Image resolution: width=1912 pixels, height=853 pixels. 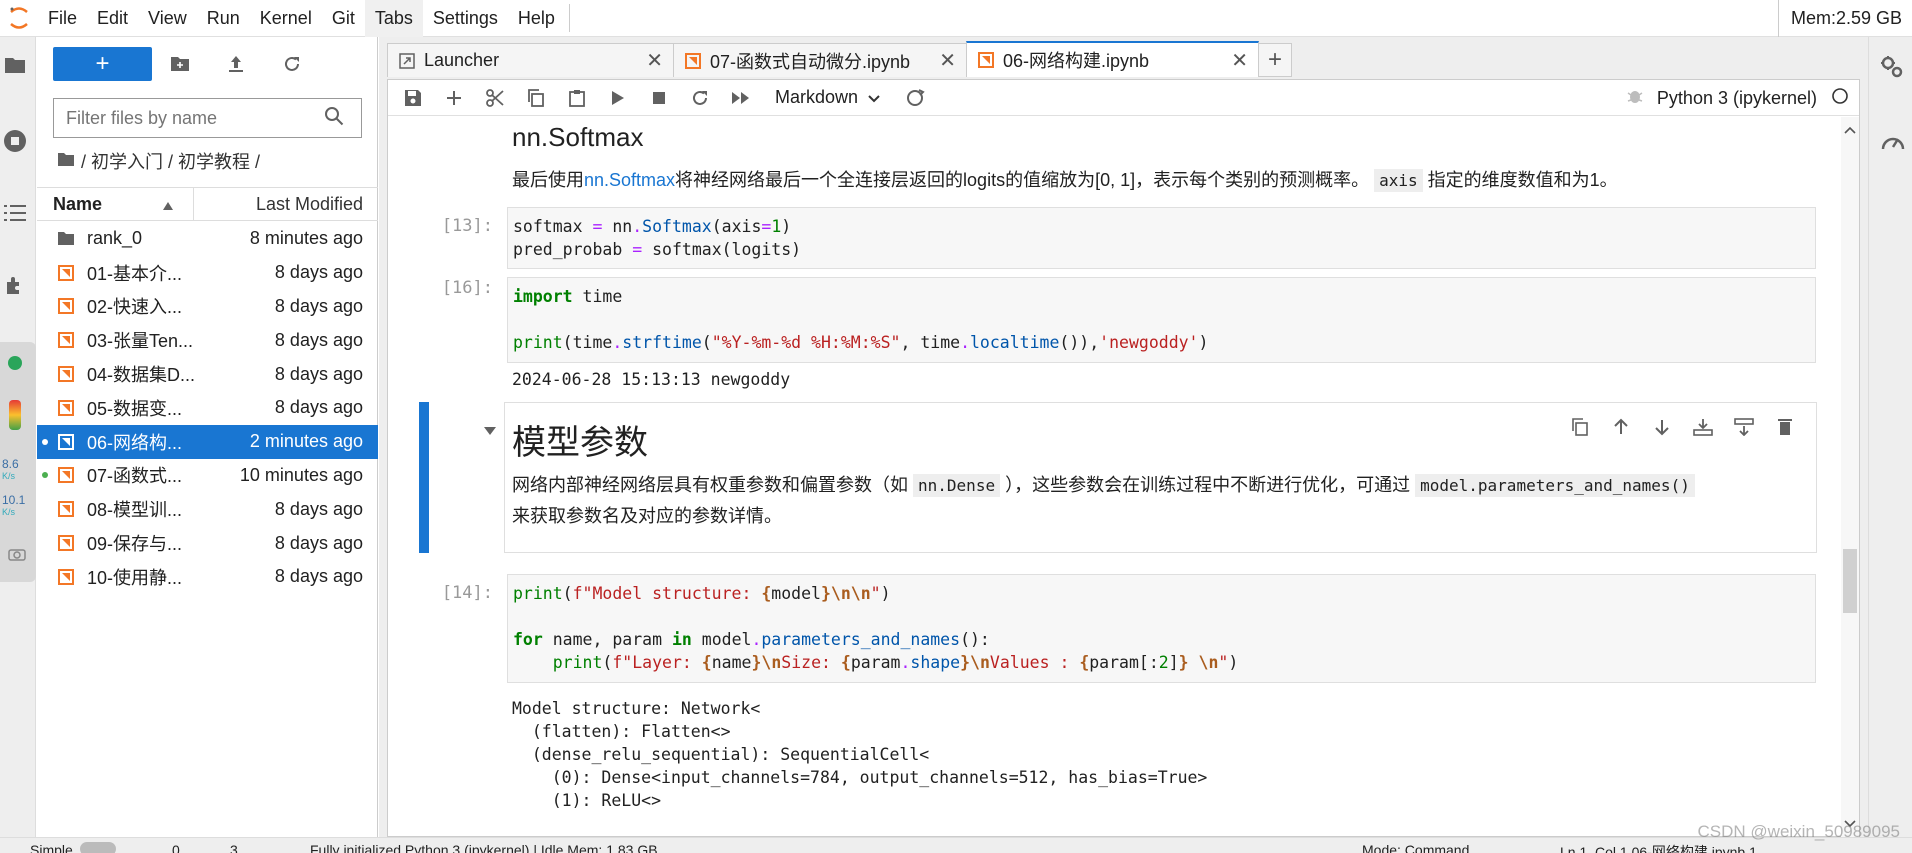 What do you see at coordinates (115, 204) in the screenshot?
I see `column-name: Name` at bounding box center [115, 204].